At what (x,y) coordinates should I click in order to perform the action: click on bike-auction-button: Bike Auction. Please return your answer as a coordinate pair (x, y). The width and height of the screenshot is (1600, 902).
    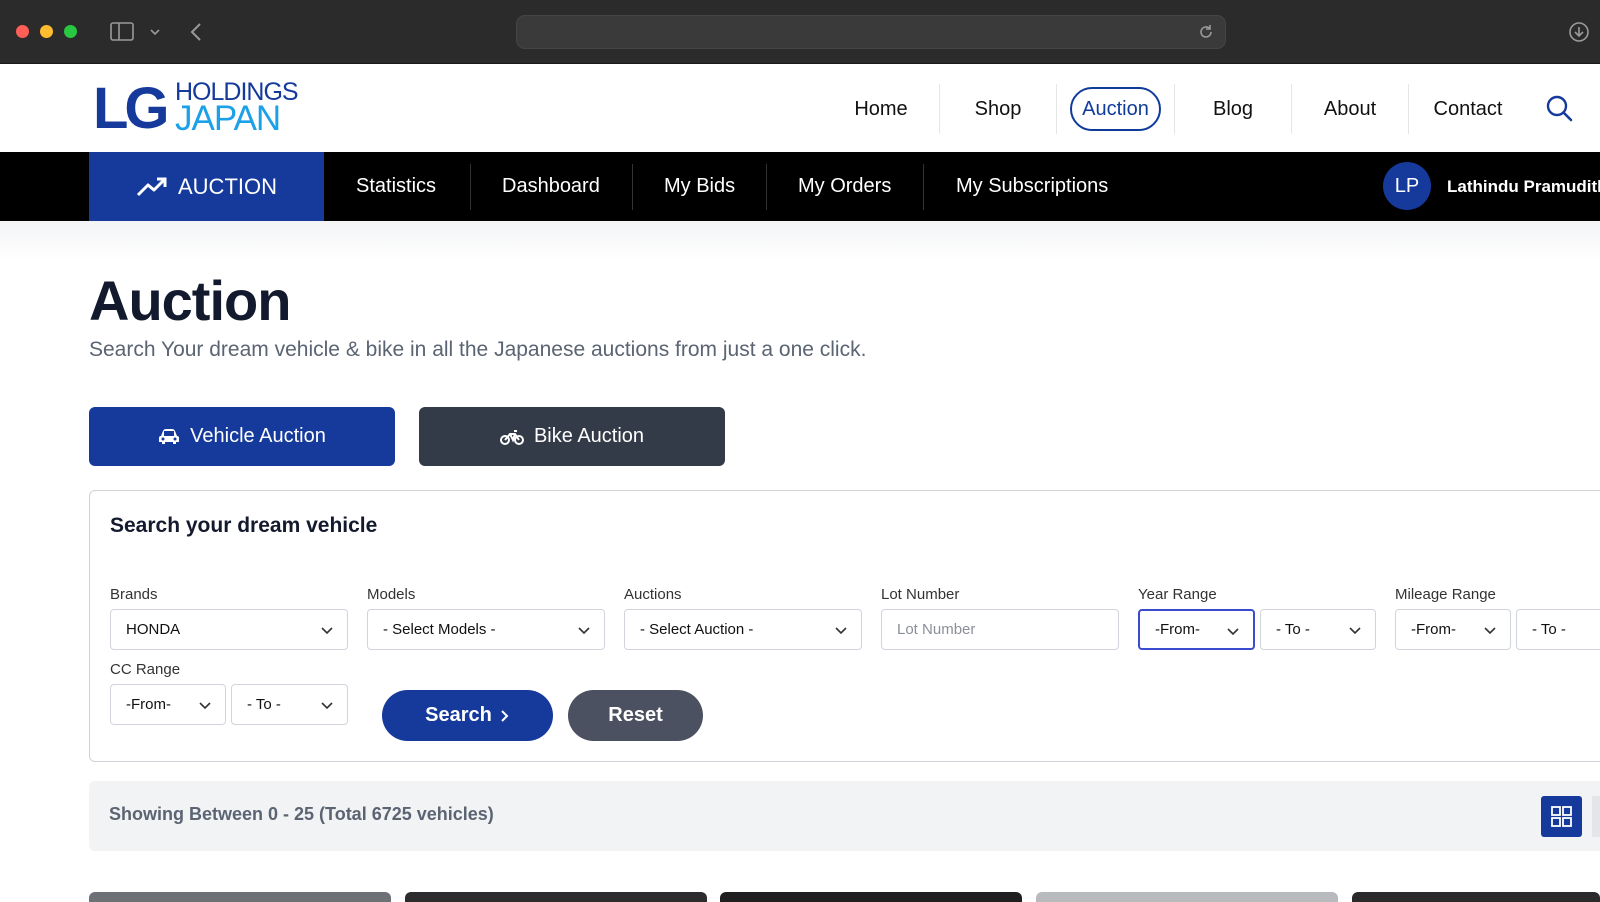
    Looking at the image, I should click on (572, 436).